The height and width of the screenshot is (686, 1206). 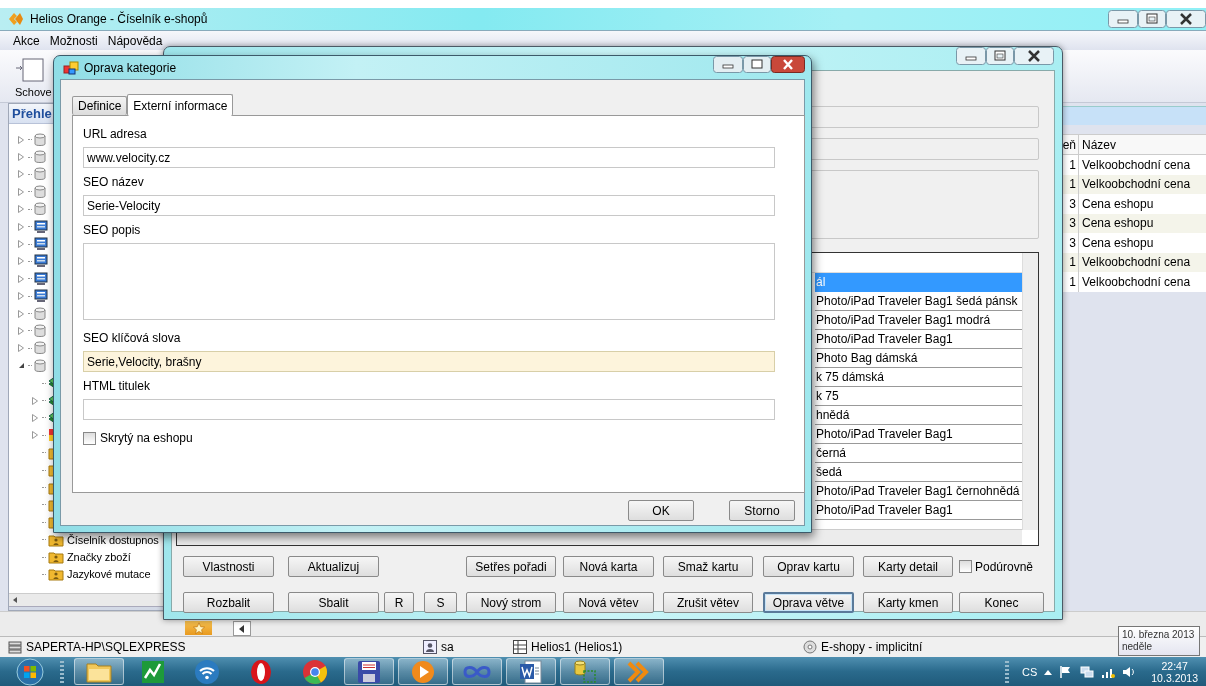 I want to click on button: R, so click(x=399, y=602).